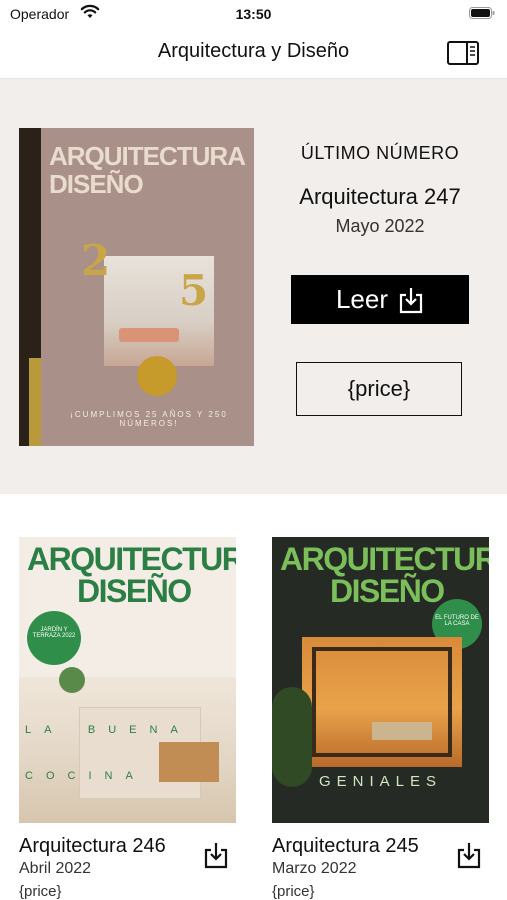 The width and height of the screenshot is (507, 900). I want to click on cover-digit: 5, so click(194, 290).